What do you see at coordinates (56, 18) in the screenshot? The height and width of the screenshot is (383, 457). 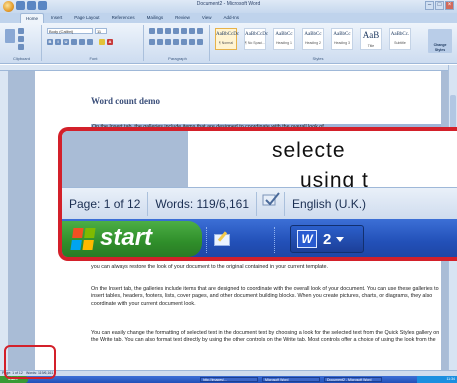 I see `tab-insert: Insert` at bounding box center [56, 18].